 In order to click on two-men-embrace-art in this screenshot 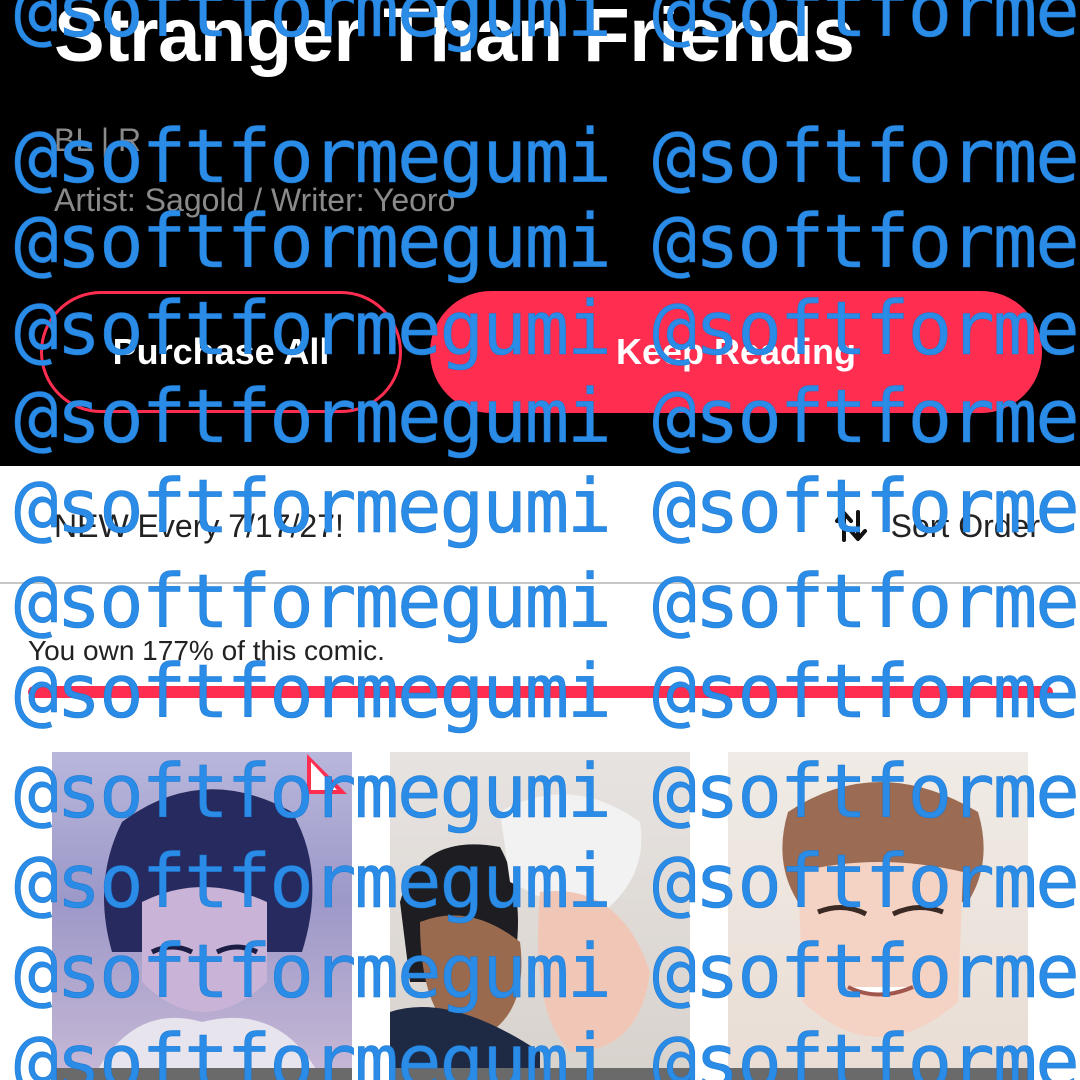, I will do `click(520, 937)`.